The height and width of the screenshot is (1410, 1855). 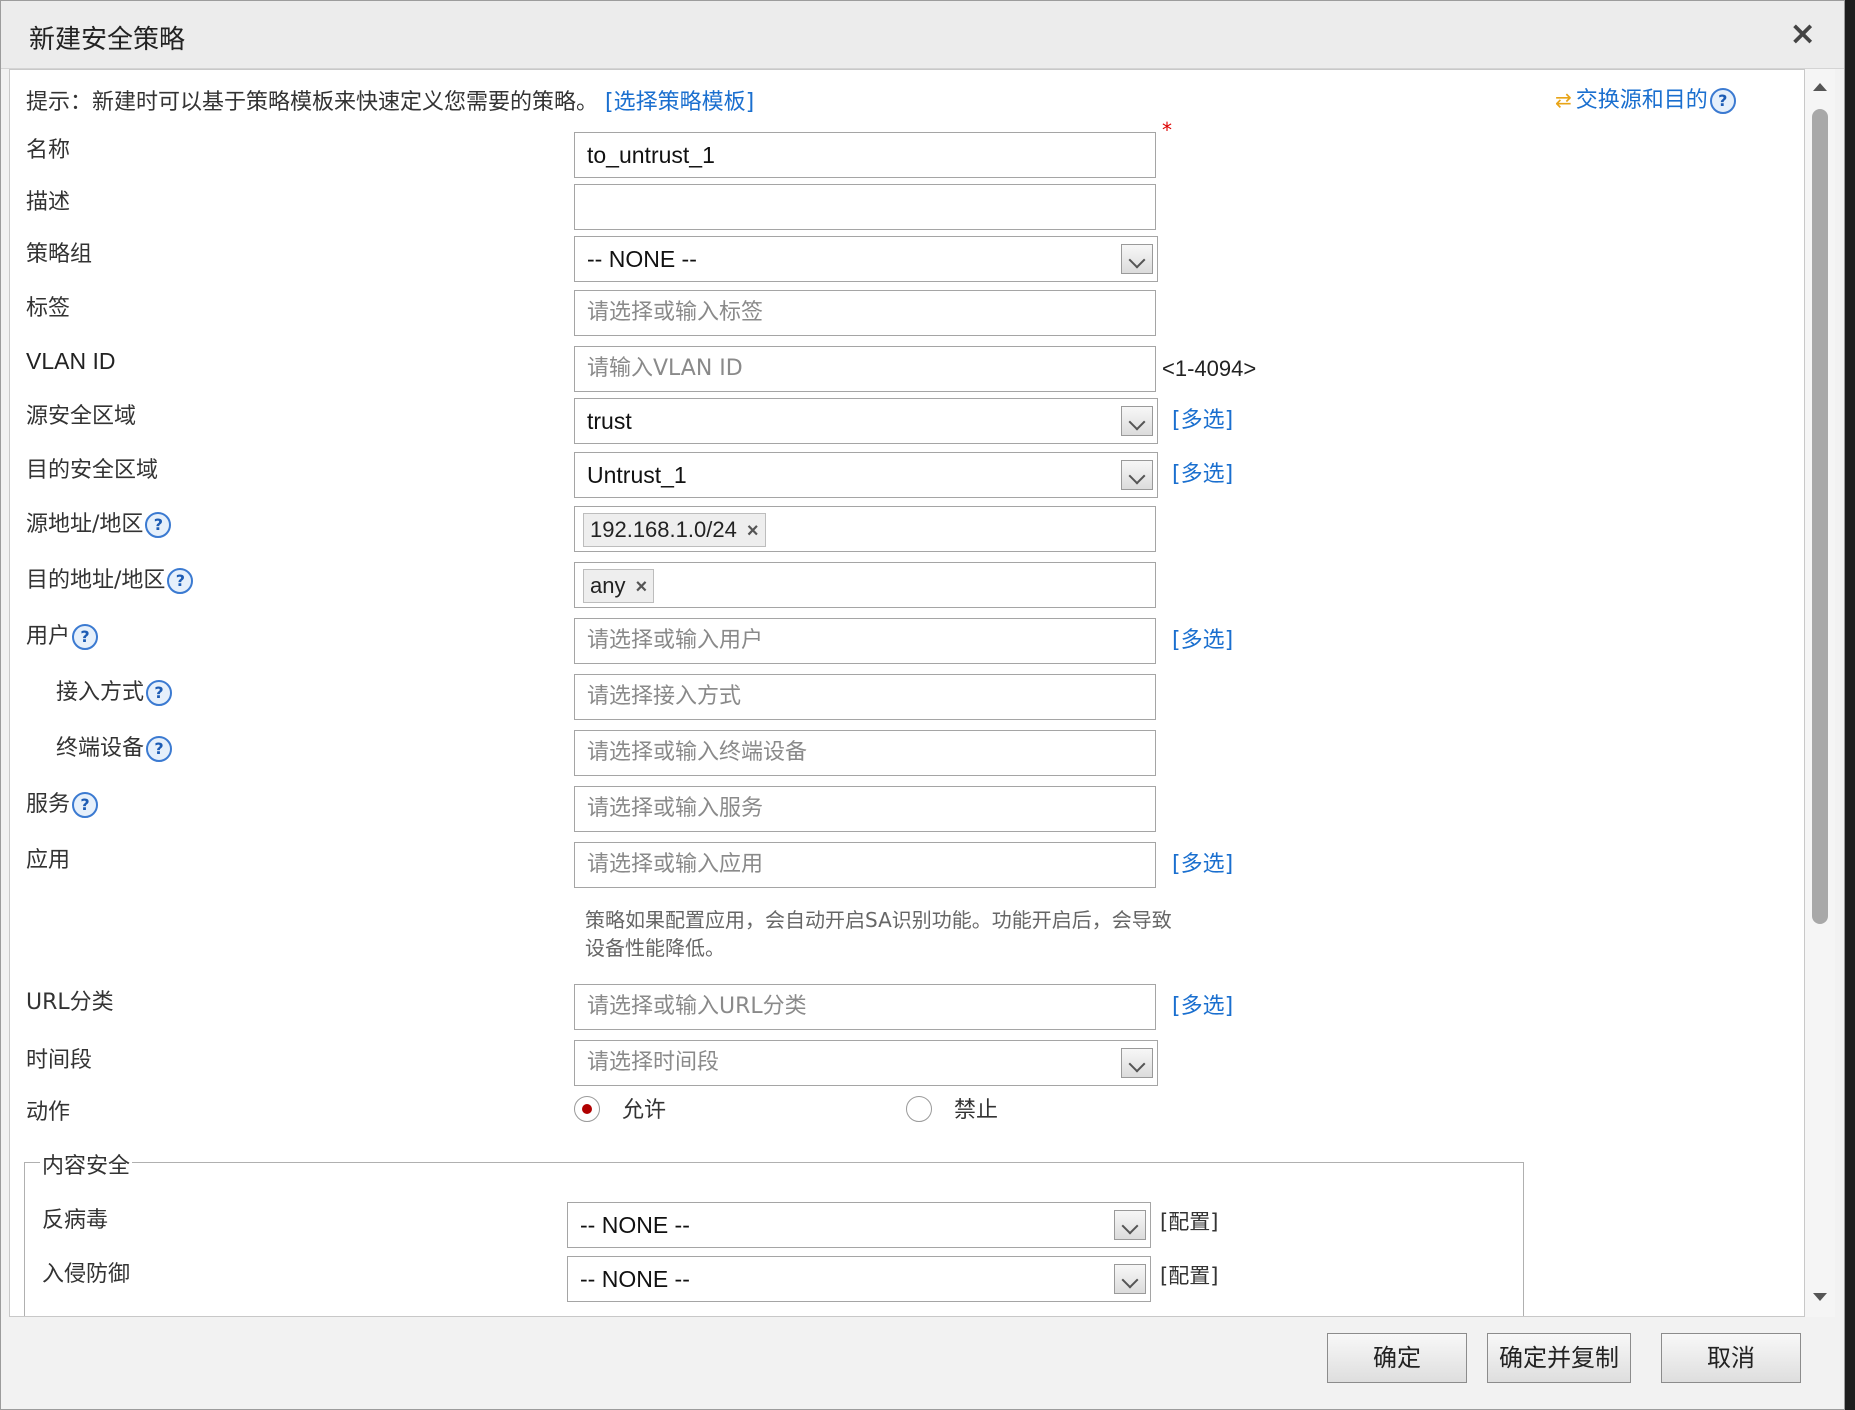 I want to click on address-tag-text: any, so click(x=608, y=585).